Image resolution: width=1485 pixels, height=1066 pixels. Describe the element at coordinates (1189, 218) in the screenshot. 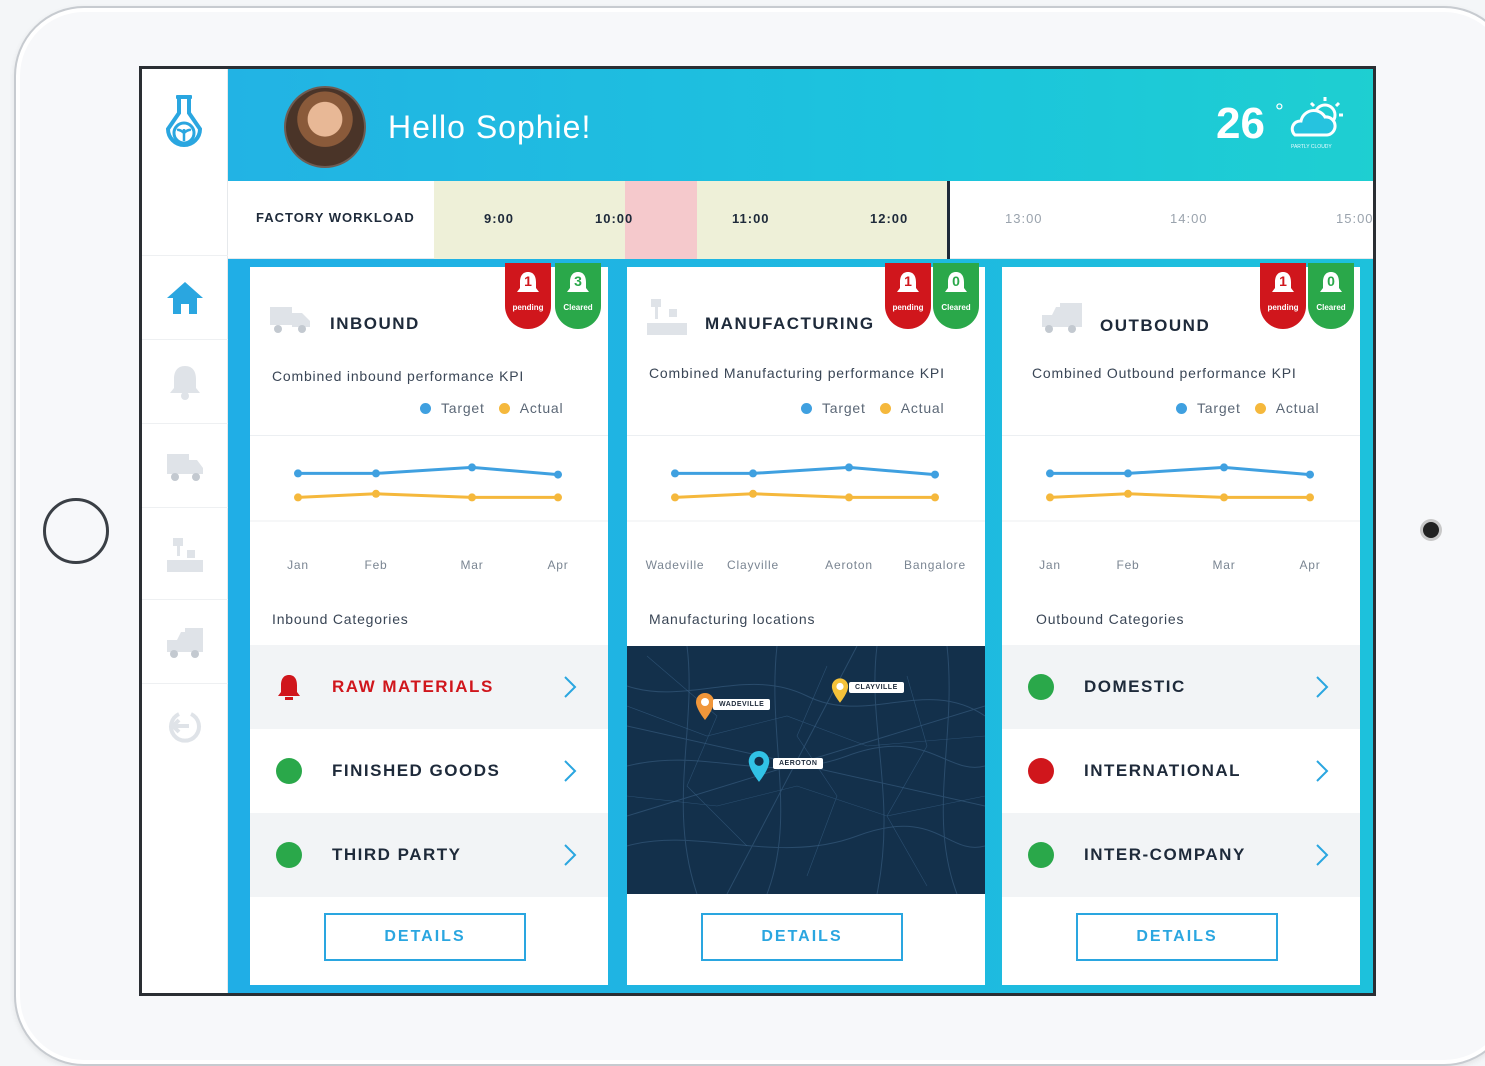

I see `workload-time: 14:00` at that location.